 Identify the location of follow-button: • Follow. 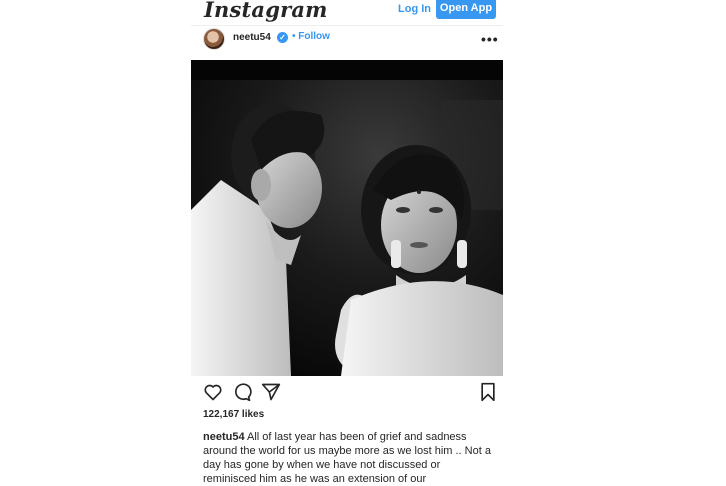
(311, 36).